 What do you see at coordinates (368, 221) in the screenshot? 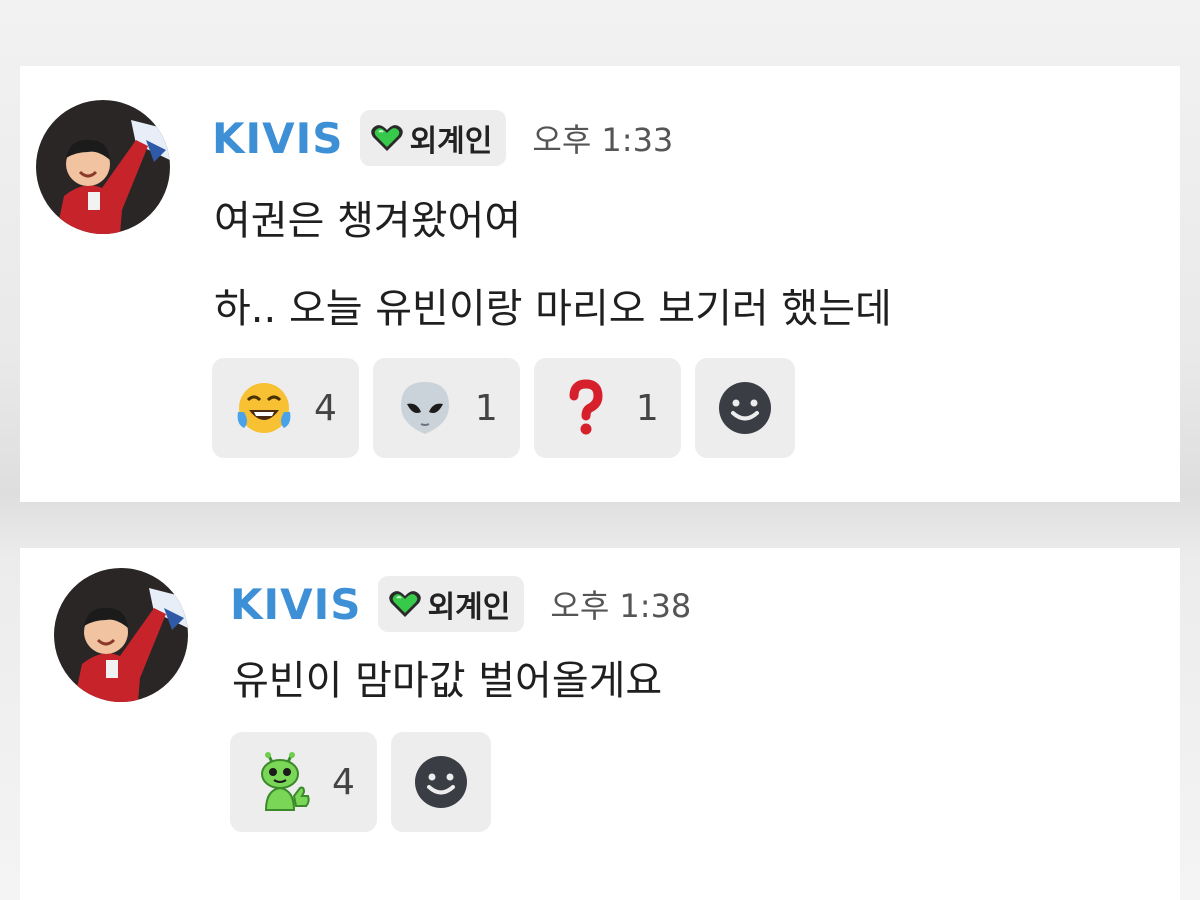
I see `message-text: 여권은 챙겨왔어여` at bounding box center [368, 221].